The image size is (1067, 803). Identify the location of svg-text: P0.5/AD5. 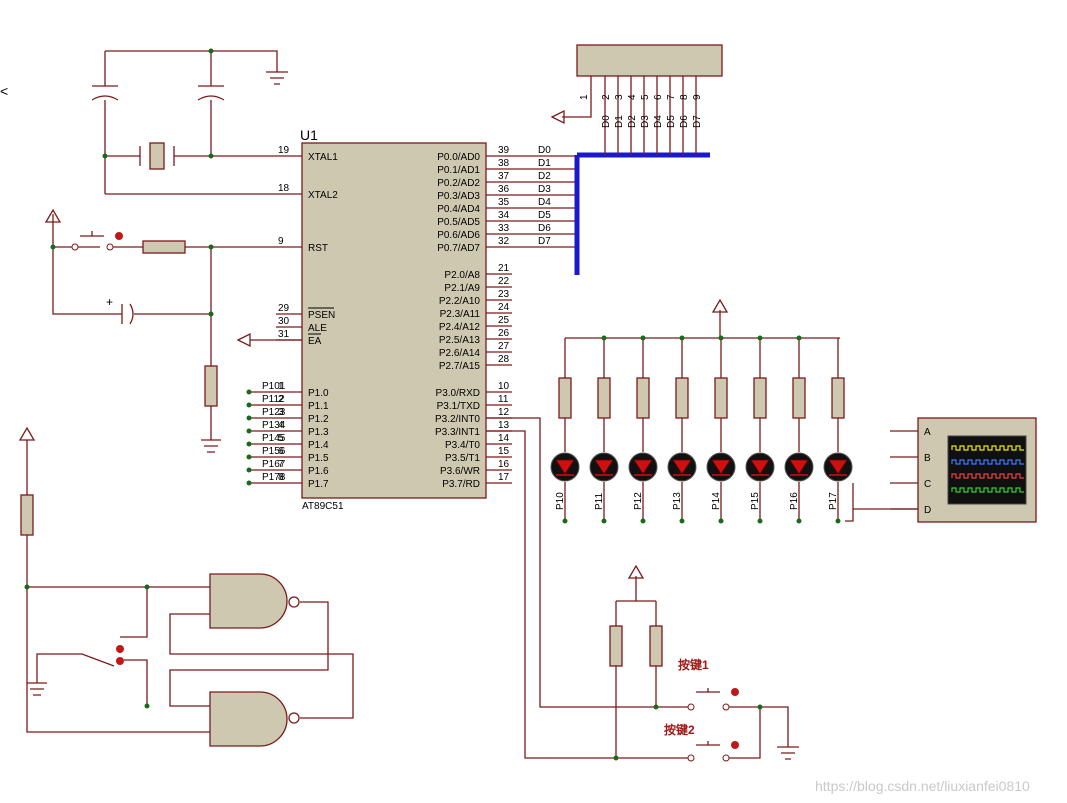
(458, 222).